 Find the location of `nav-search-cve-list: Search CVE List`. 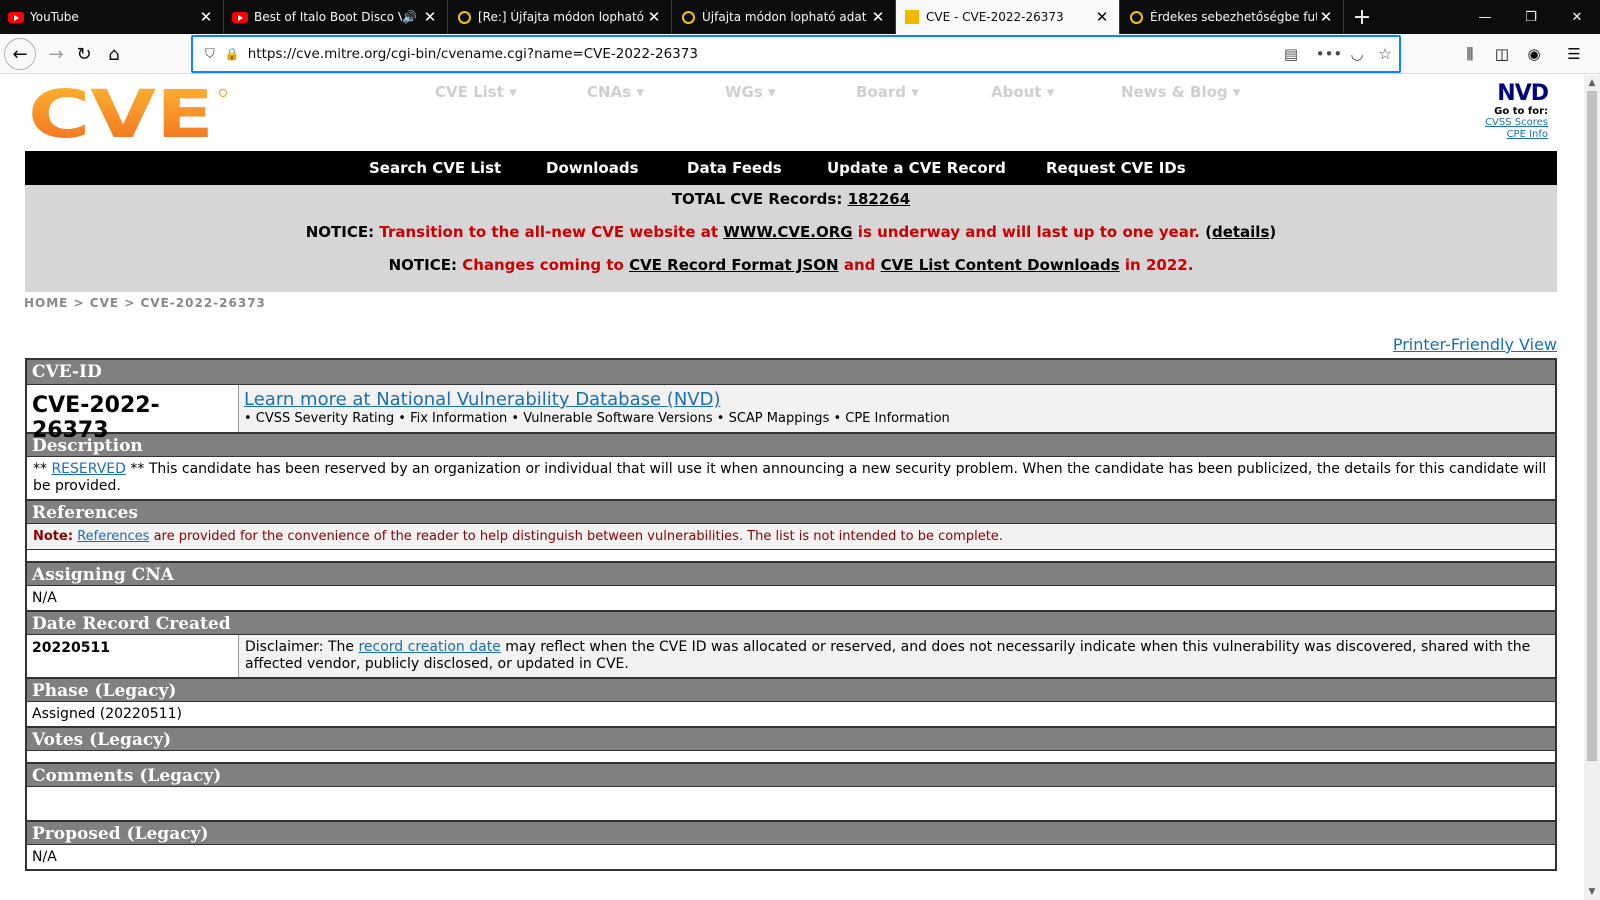

nav-search-cve-list: Search CVE List is located at coordinates (435, 168).